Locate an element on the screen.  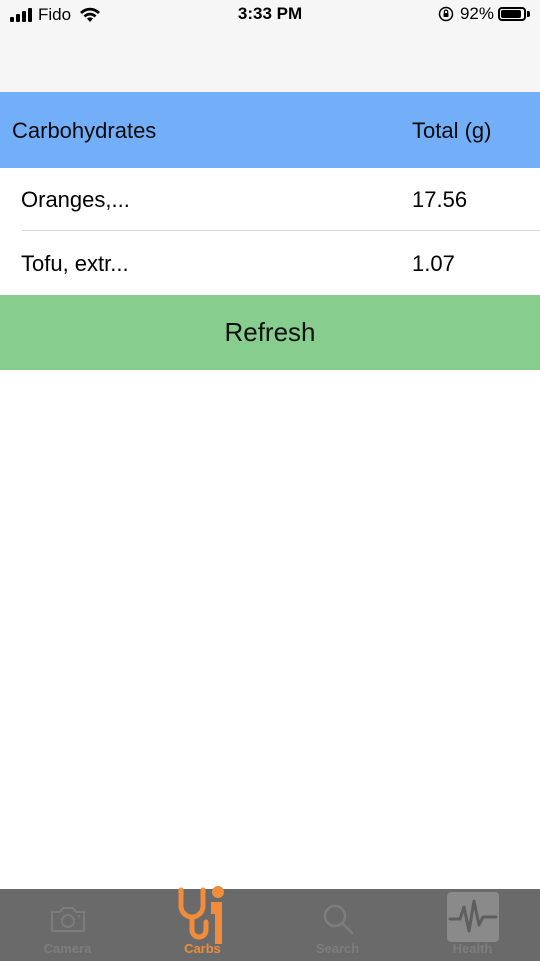
carb-total: 17.56 is located at coordinates (440, 199).